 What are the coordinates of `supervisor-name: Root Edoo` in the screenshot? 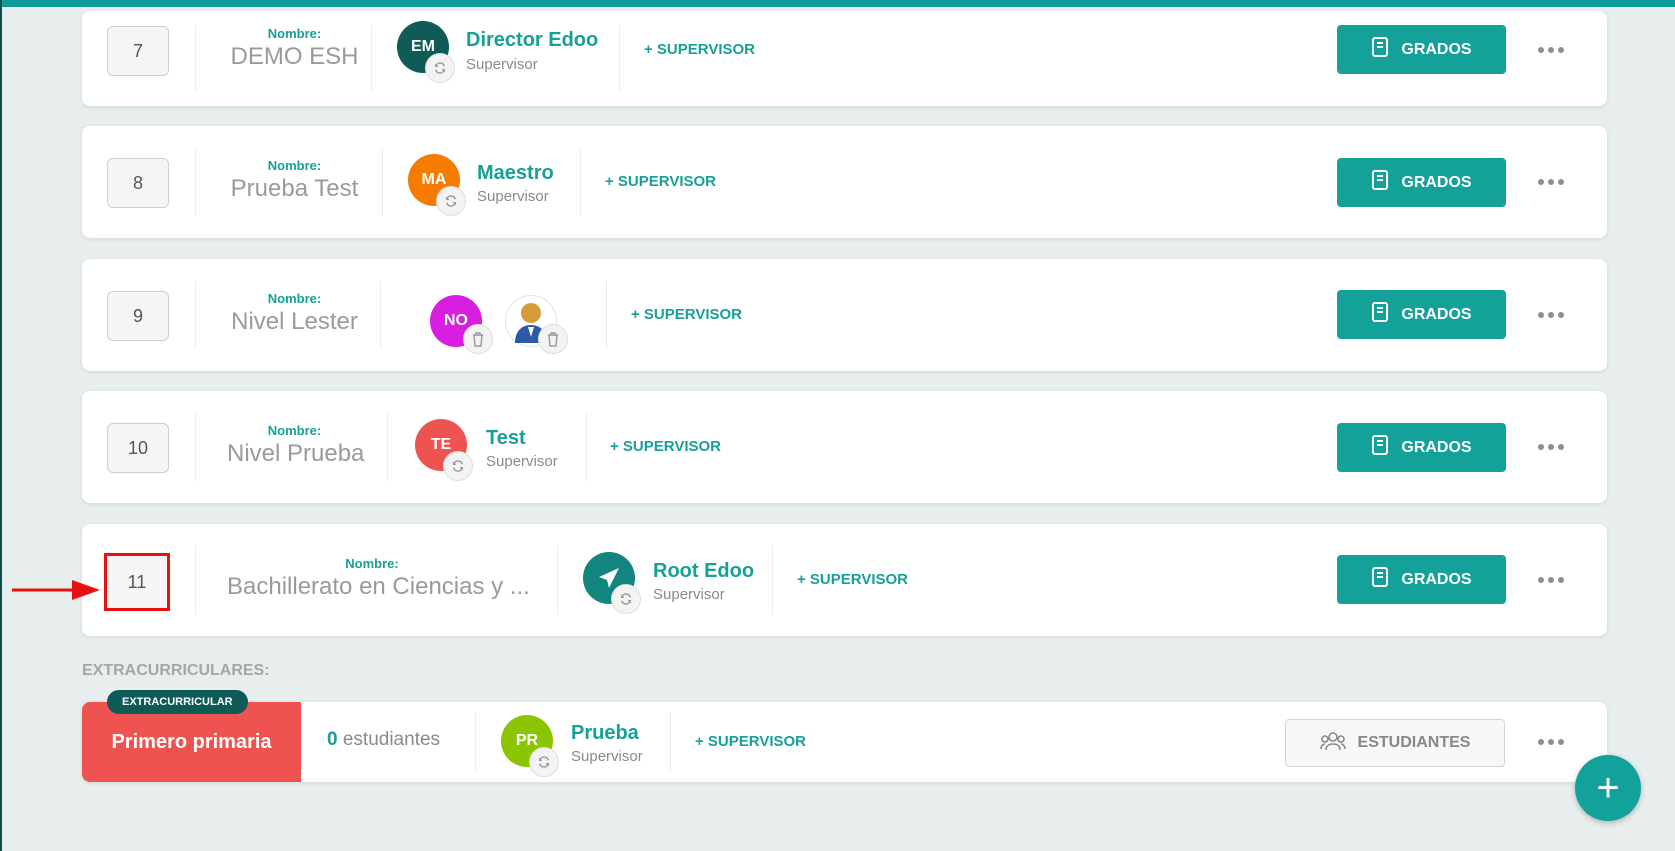 It's located at (703, 571).